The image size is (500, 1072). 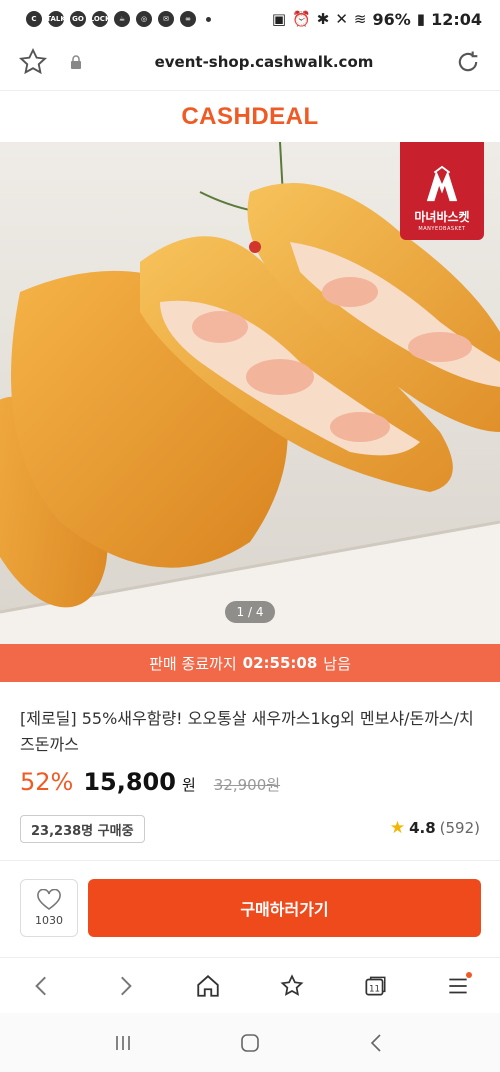 What do you see at coordinates (391, 19) in the screenshot?
I see `battery-level: 96%` at bounding box center [391, 19].